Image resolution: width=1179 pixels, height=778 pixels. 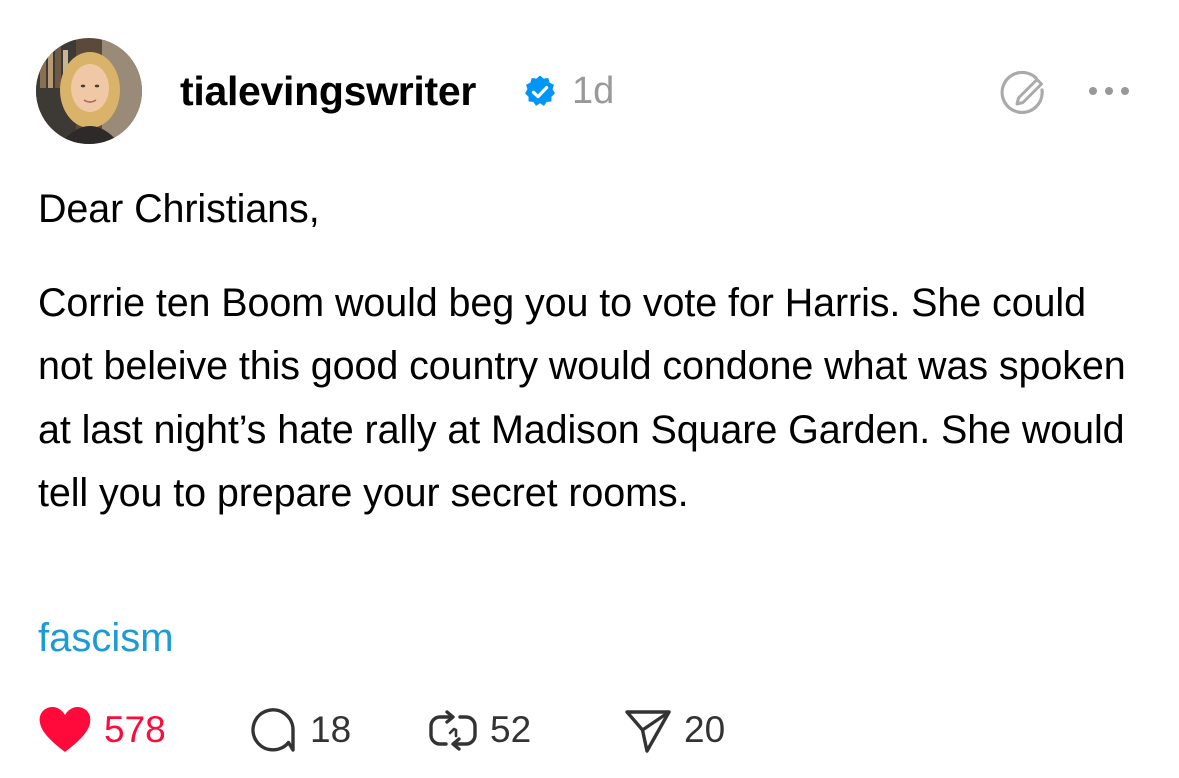 I want to click on reply-button: 18, so click(x=299, y=730).